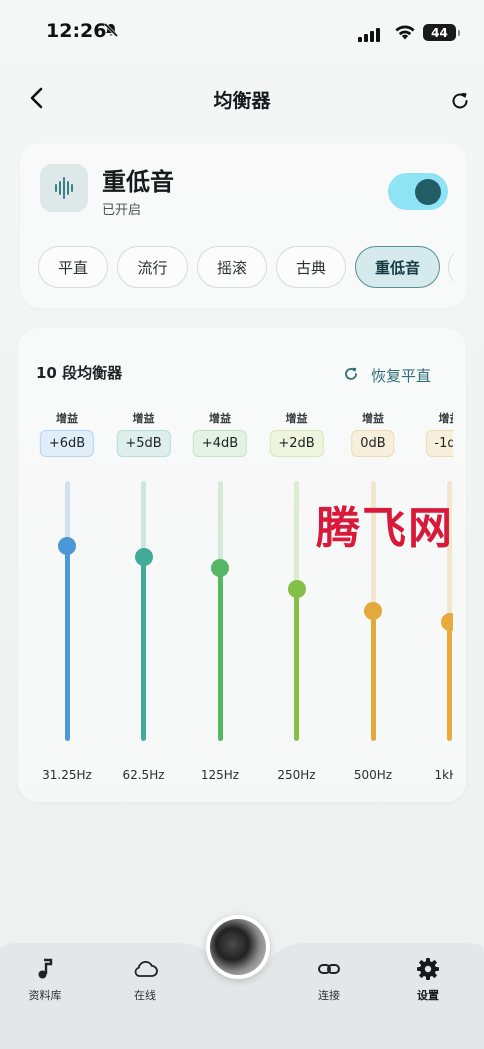 The width and height of the screenshot is (484, 1049). What do you see at coordinates (64, 188) in the screenshot?
I see `waveform-icon` at bounding box center [64, 188].